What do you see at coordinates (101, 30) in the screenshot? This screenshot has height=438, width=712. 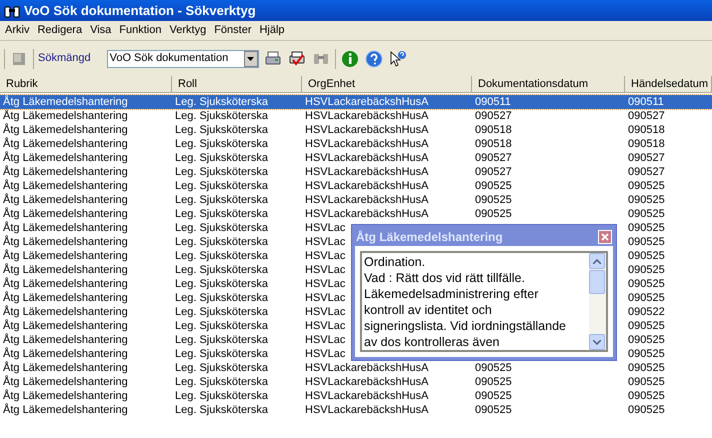 I see `menu-item: Visa` at bounding box center [101, 30].